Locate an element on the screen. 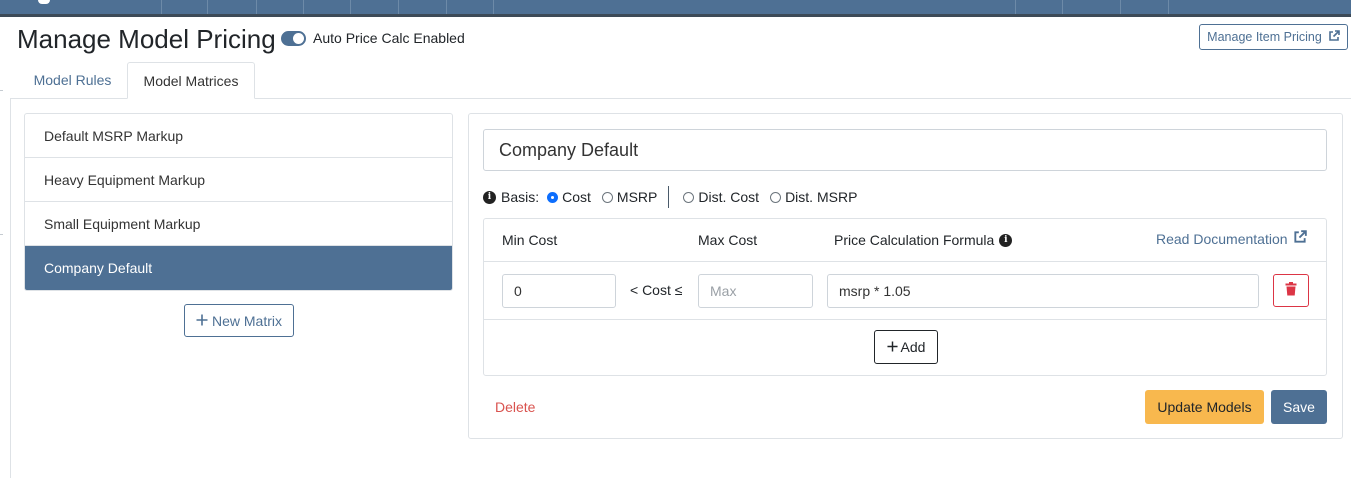 The width and height of the screenshot is (1351, 478). min-cost-header-label: Min Cost is located at coordinates (530, 240).